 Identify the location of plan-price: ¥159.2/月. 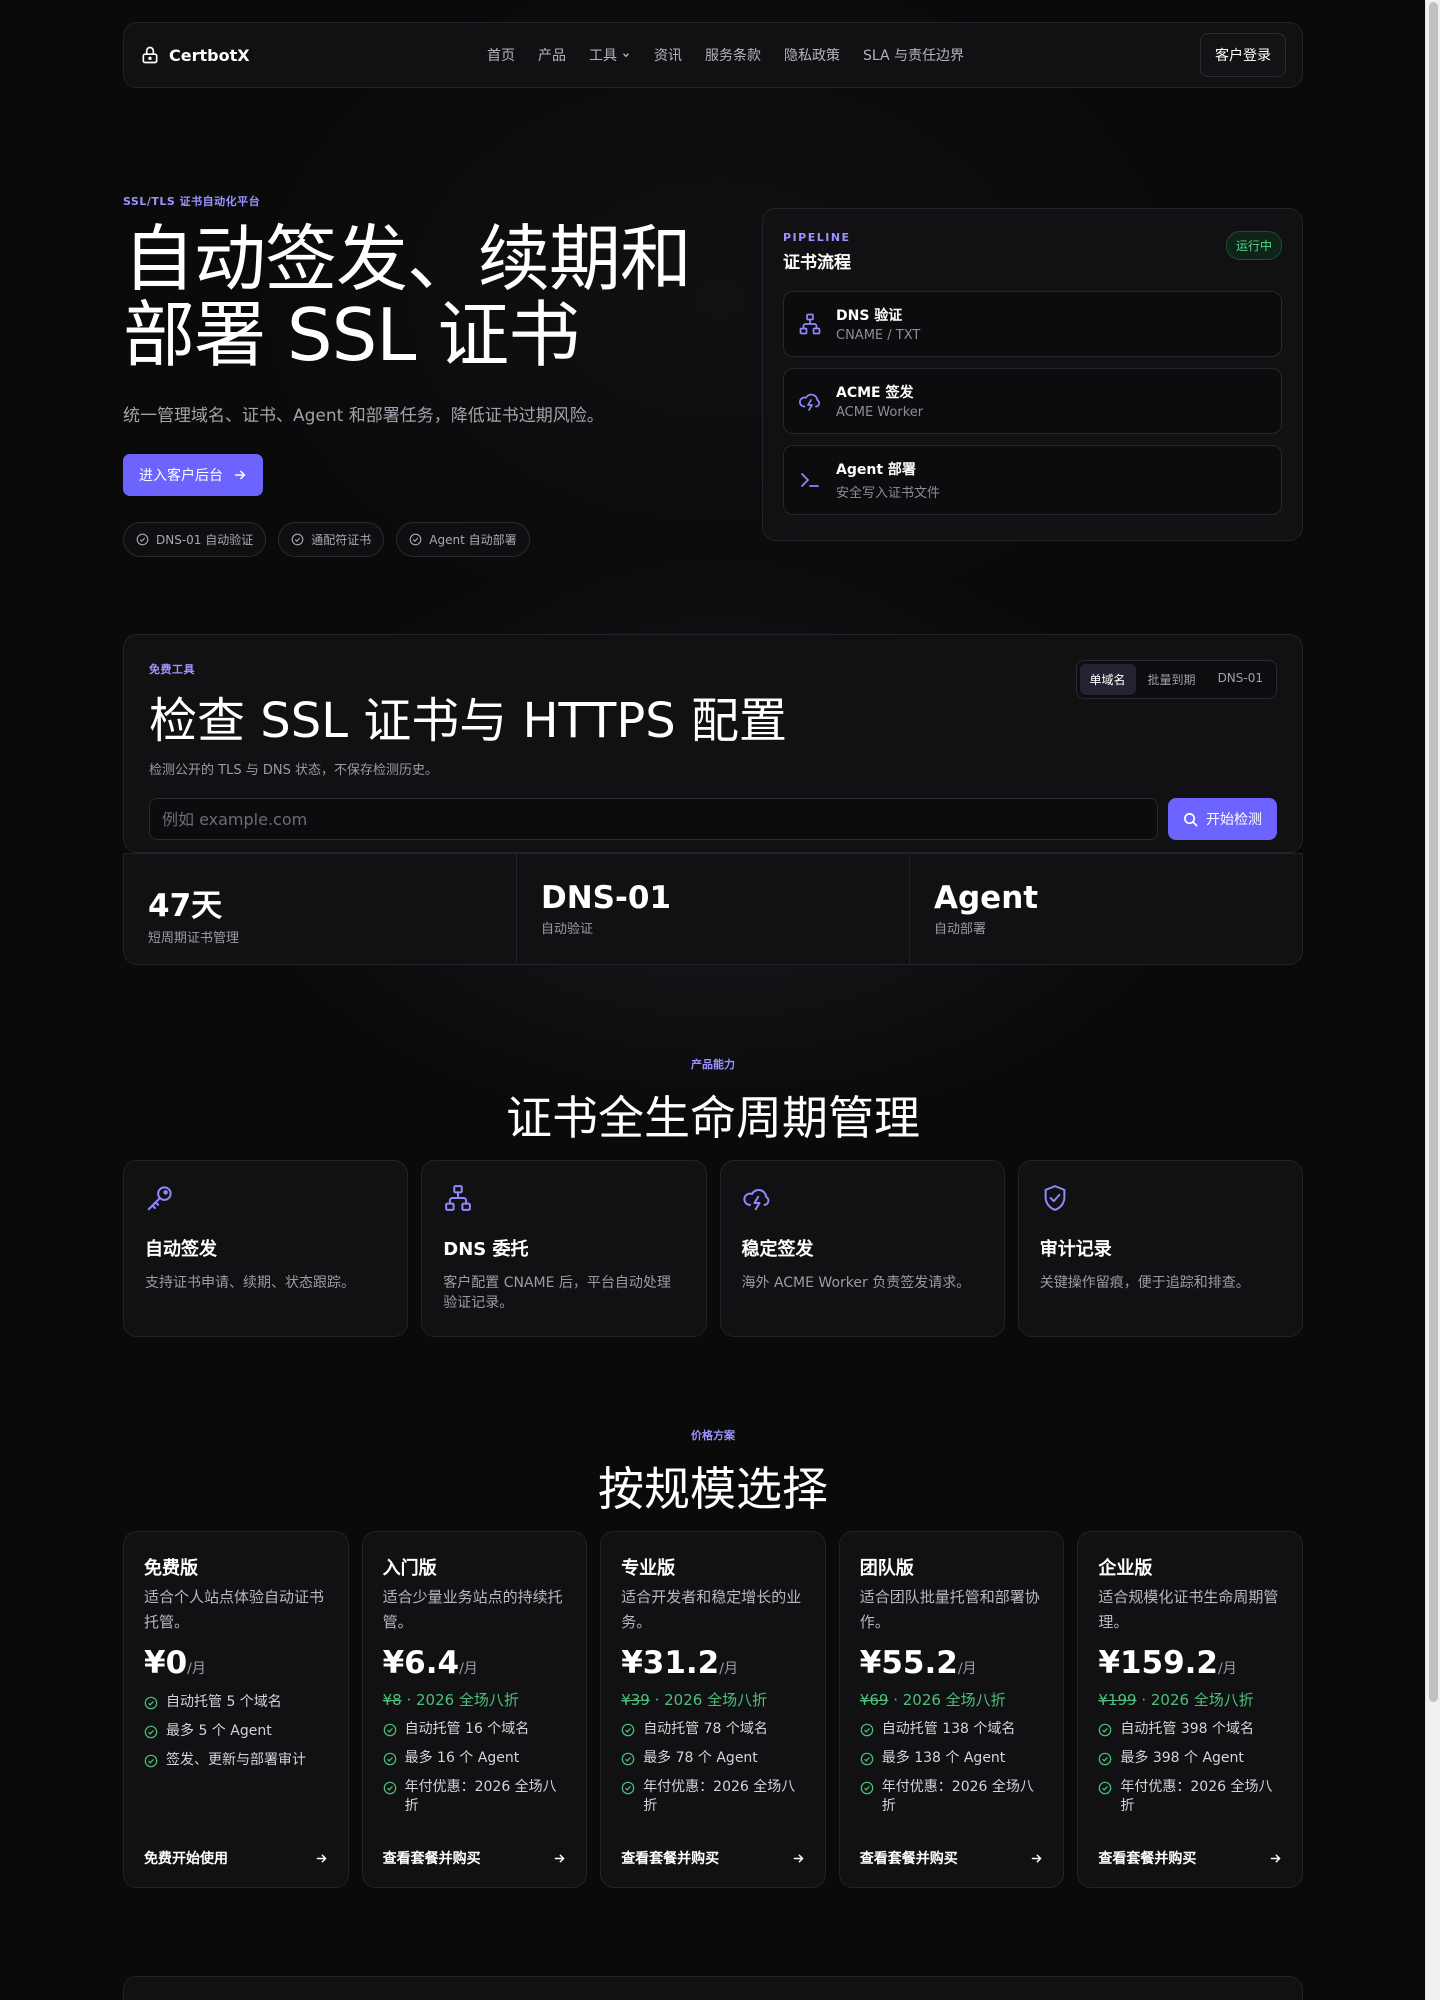
(1190, 1663).